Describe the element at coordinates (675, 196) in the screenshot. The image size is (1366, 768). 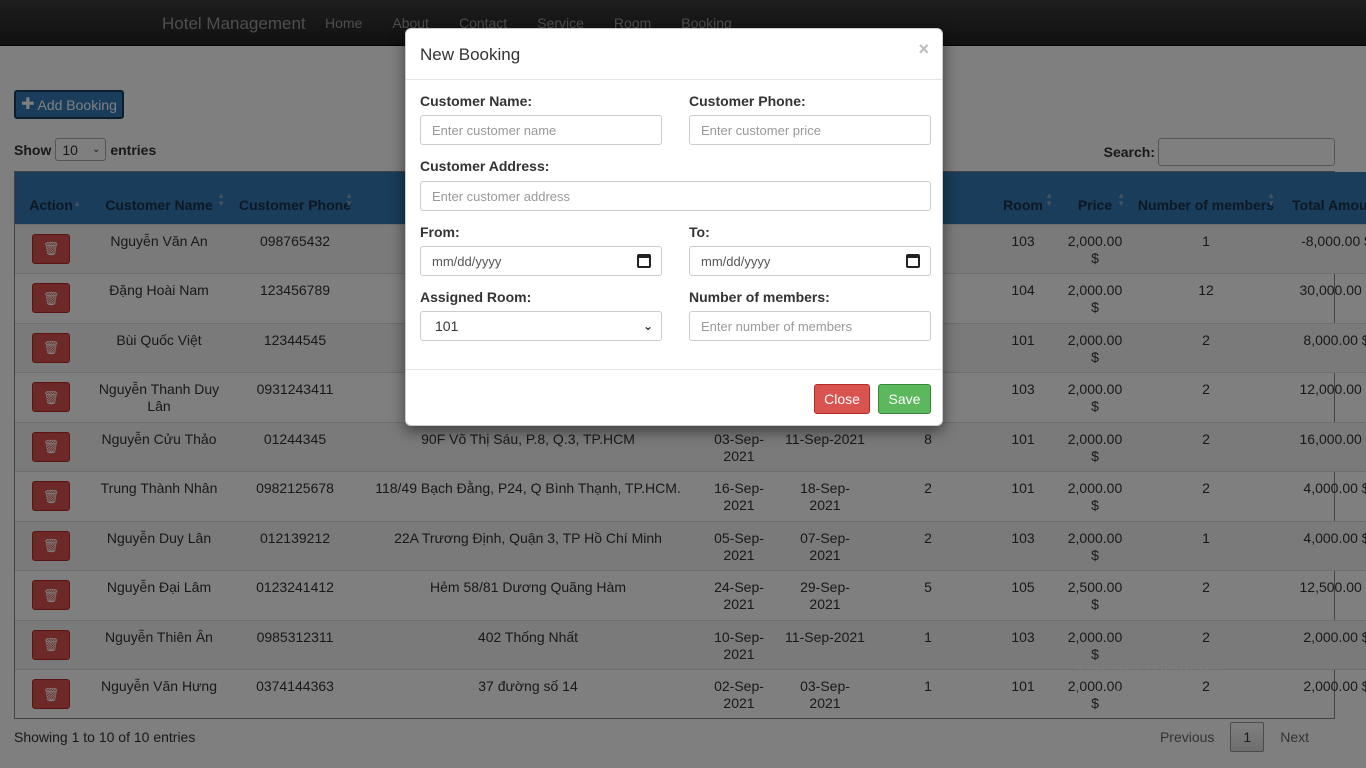
I see `customer-address-input: Enter customer address` at that location.